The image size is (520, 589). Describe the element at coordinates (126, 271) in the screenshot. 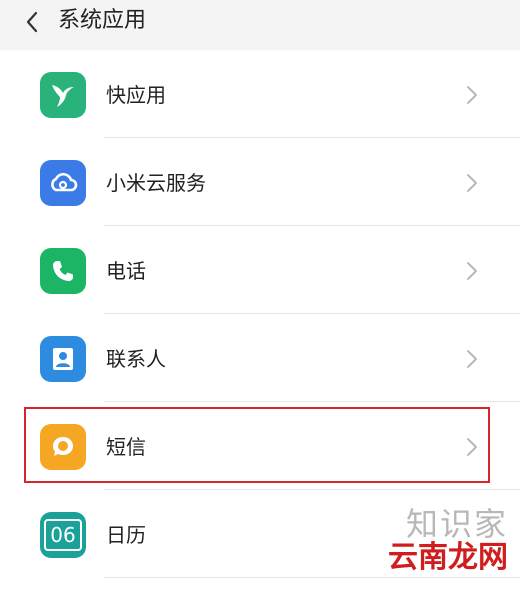

I see `list-item-label: 电话` at that location.